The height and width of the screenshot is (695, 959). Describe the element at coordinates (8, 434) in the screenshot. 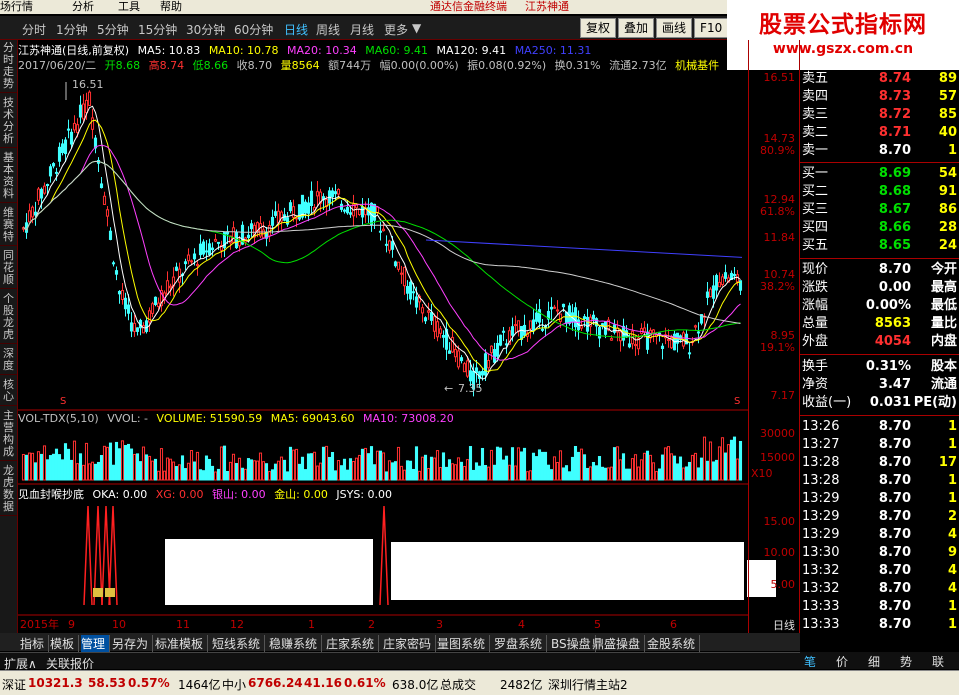

I see `left-nav-item-business: 主营构成` at that location.